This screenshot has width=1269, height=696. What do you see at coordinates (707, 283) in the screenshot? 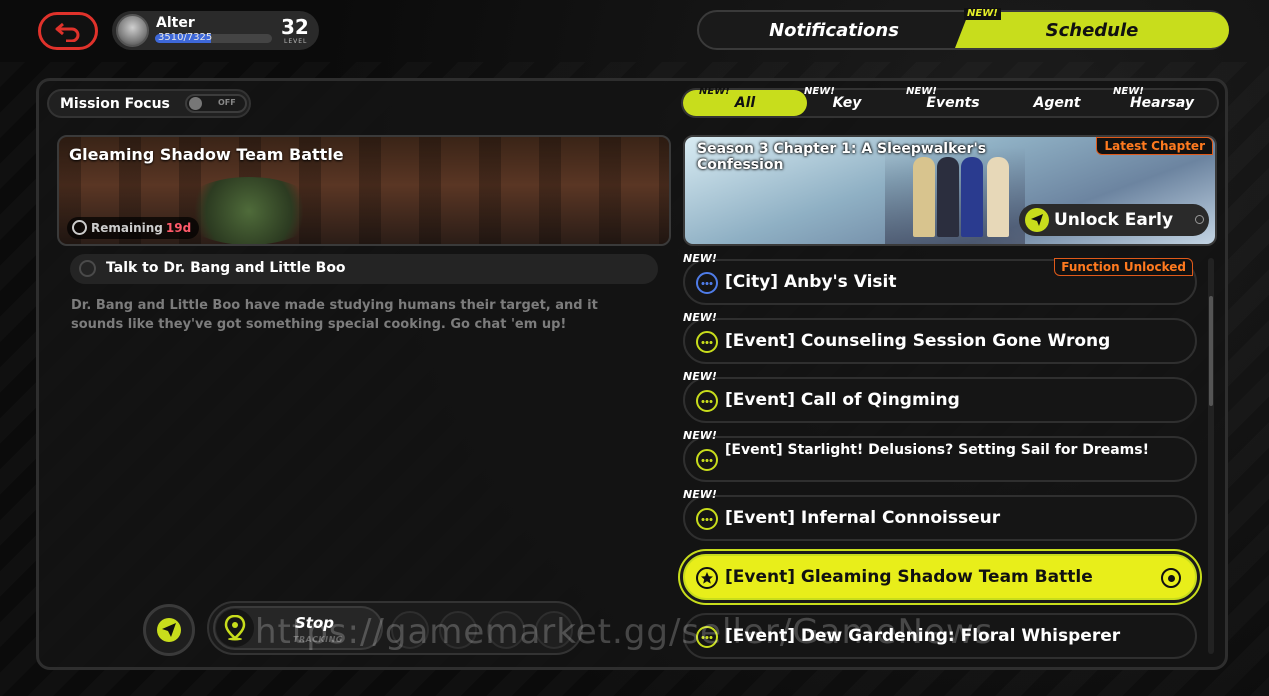
I see `city-chat-icon` at bounding box center [707, 283].